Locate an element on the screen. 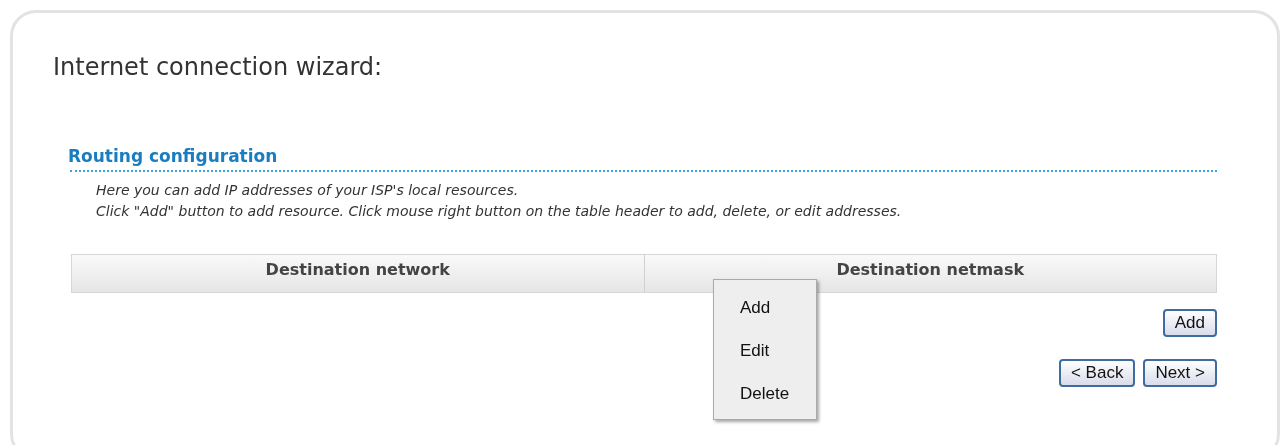 The image size is (1287, 445). add-button: Add is located at coordinates (1189, 323).